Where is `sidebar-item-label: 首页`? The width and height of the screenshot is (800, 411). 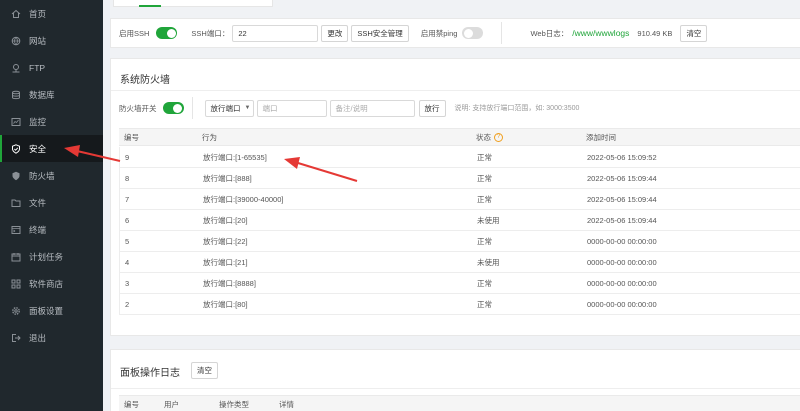
sidebar-item-label: 首页 is located at coordinates (38, 13).